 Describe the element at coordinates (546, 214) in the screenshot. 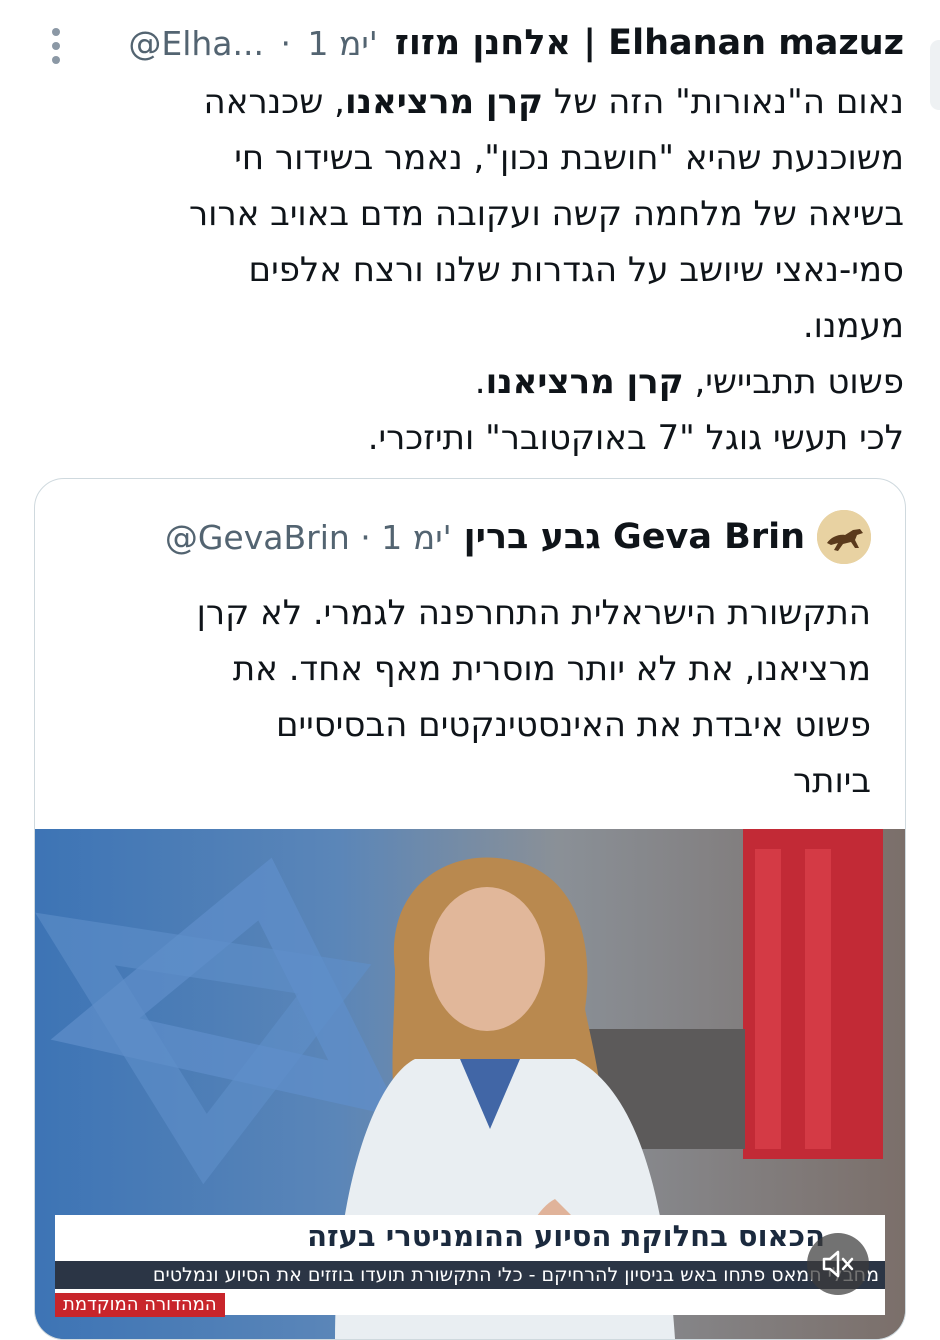

I see `text-segment: בשיאה של מלחמה קשה ועקובה מדם באויב ארור` at that location.